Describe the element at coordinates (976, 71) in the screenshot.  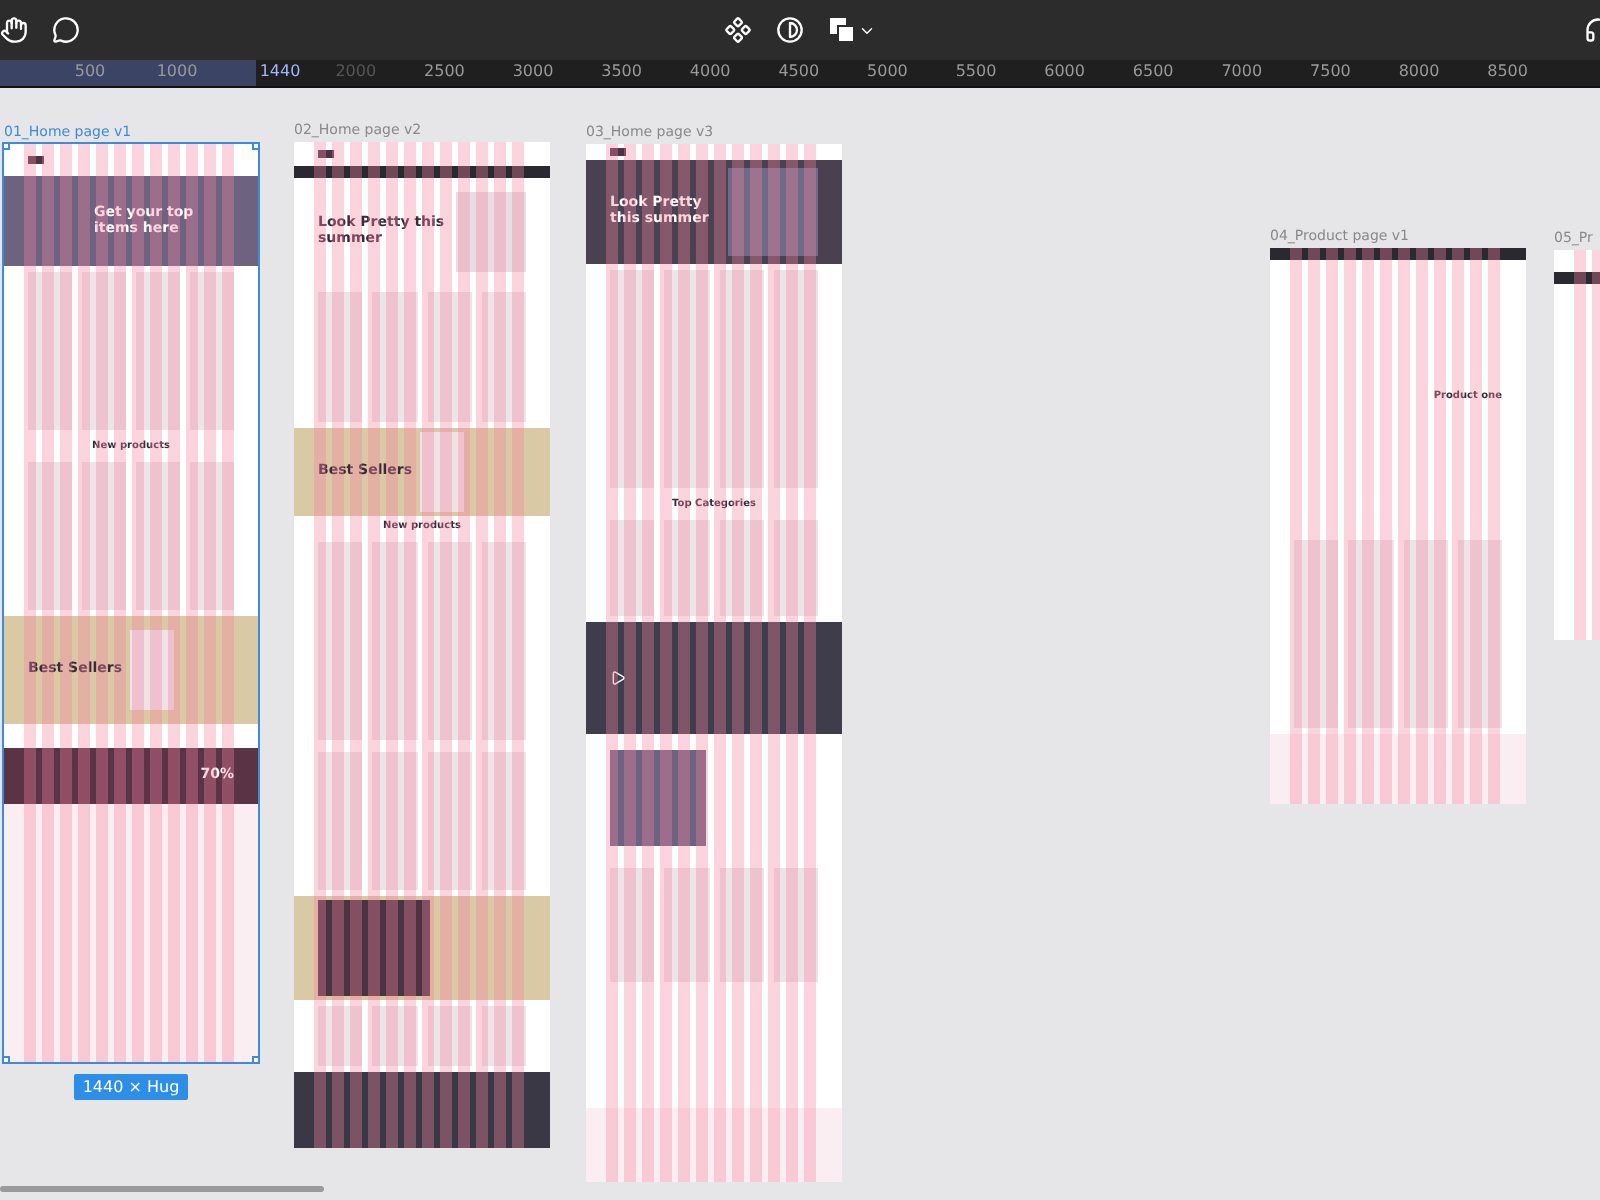
I see `ruler-tick-label: 5500` at that location.